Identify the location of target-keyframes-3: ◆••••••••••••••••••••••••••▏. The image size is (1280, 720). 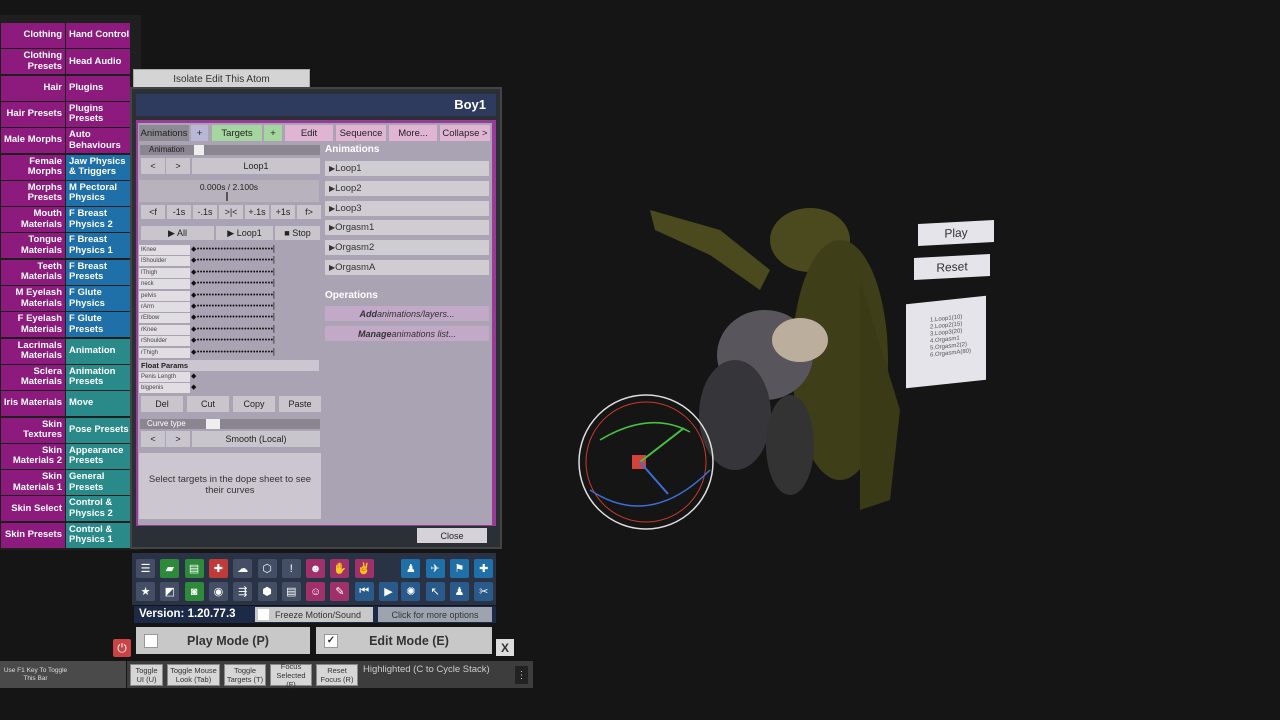
(252, 284).